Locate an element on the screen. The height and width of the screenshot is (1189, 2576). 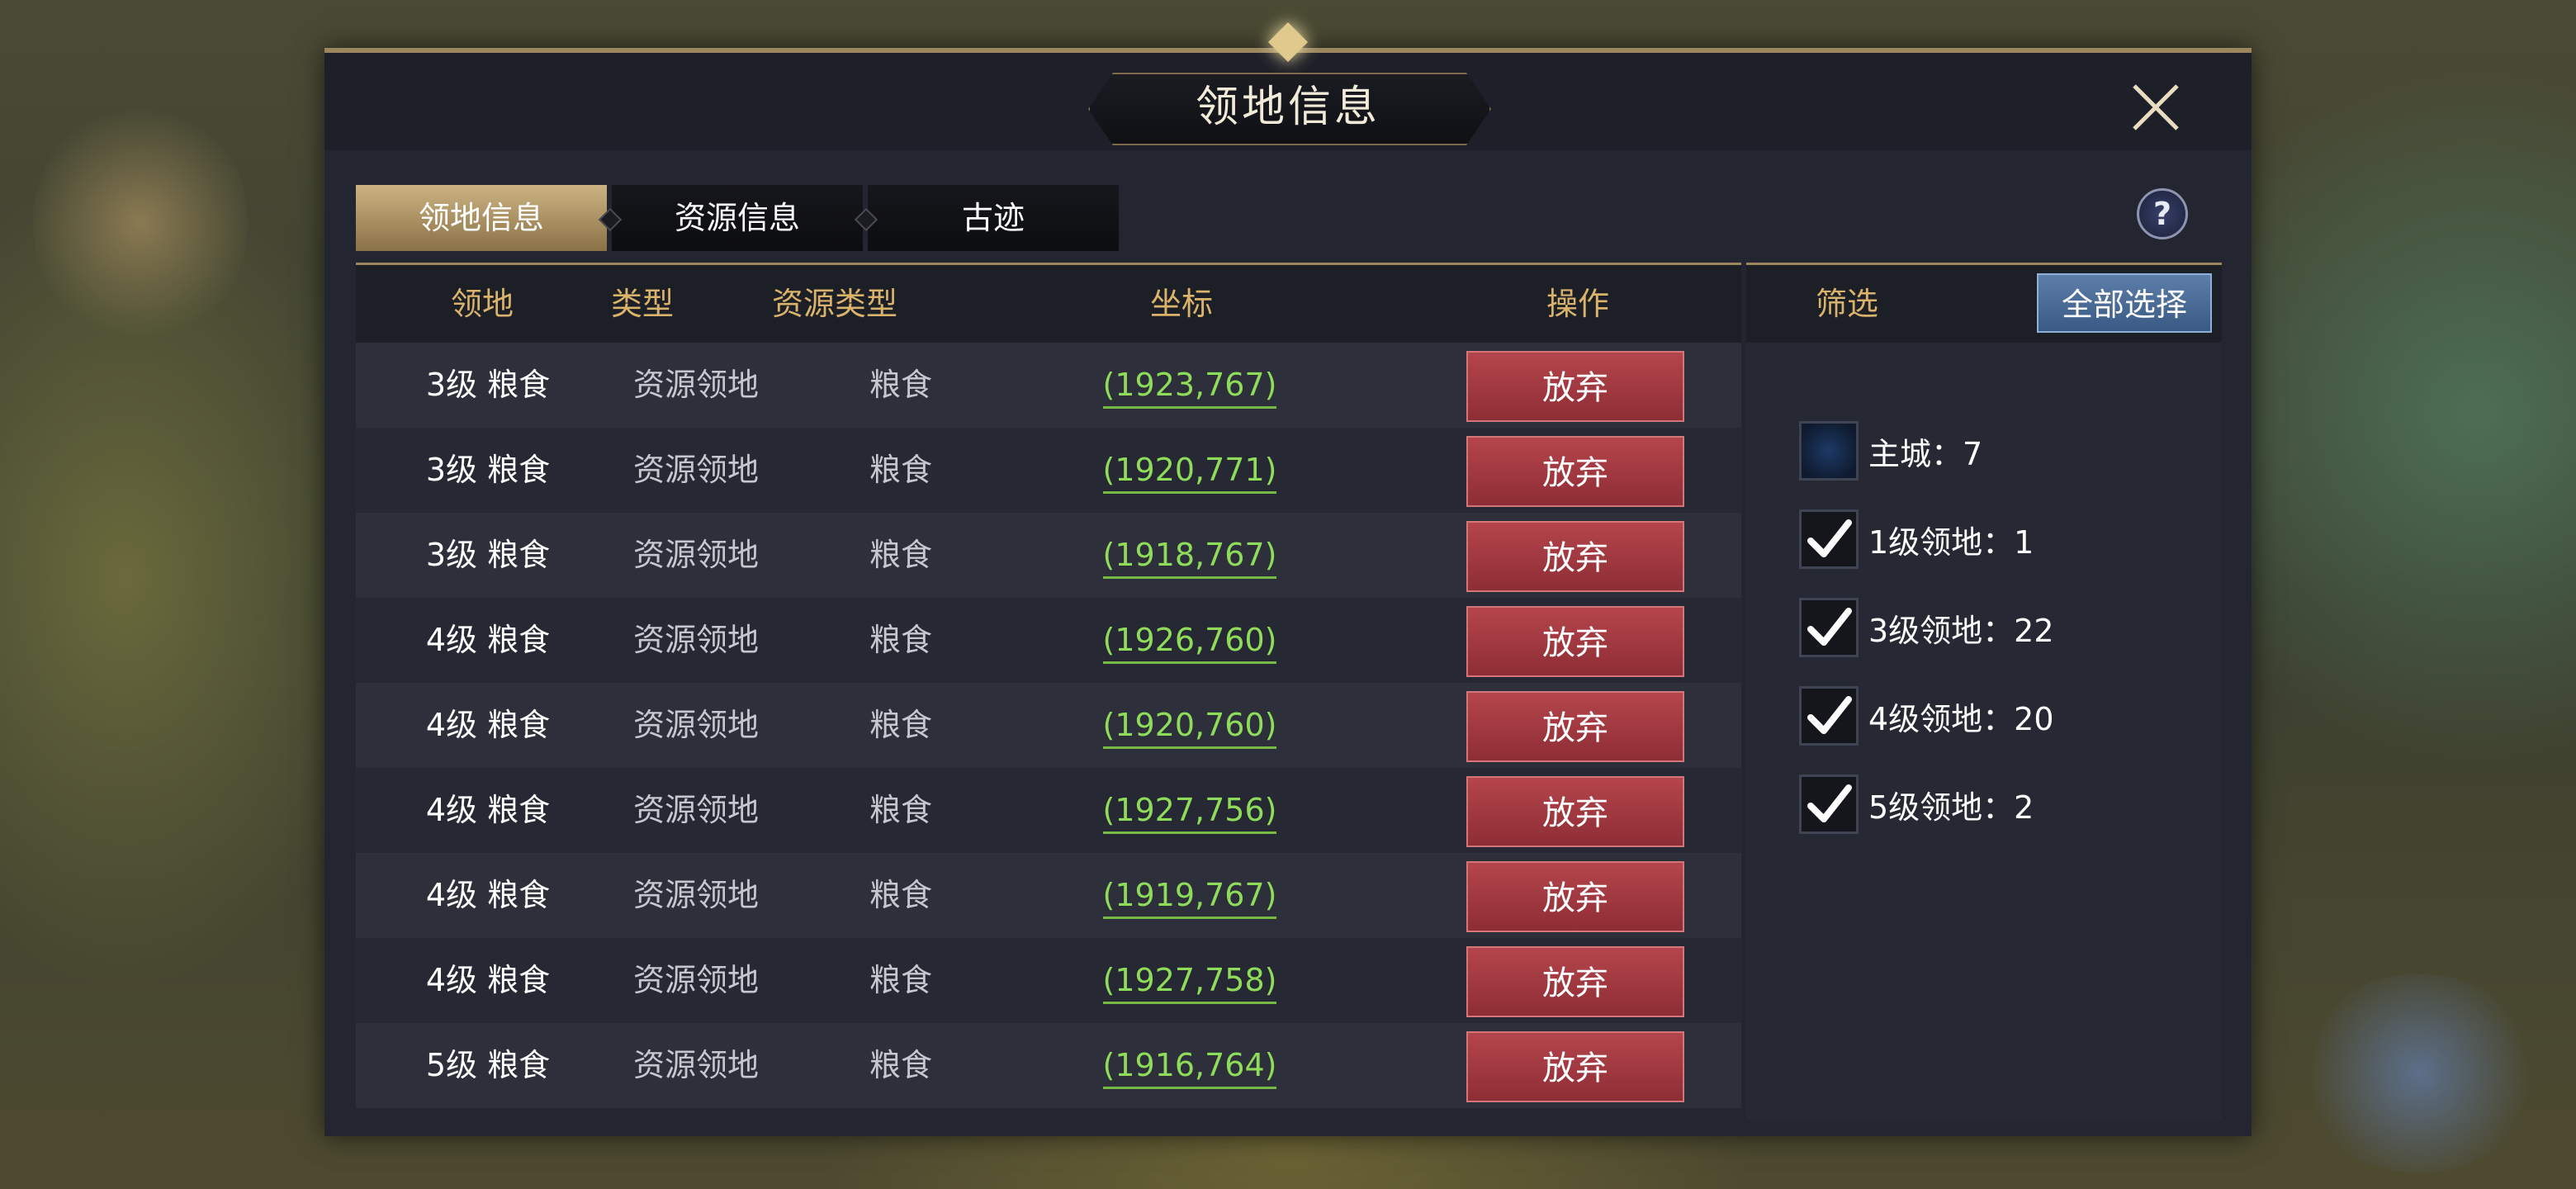
tab-bar: 领地信息 资源信息 古迹 is located at coordinates (740, 218).